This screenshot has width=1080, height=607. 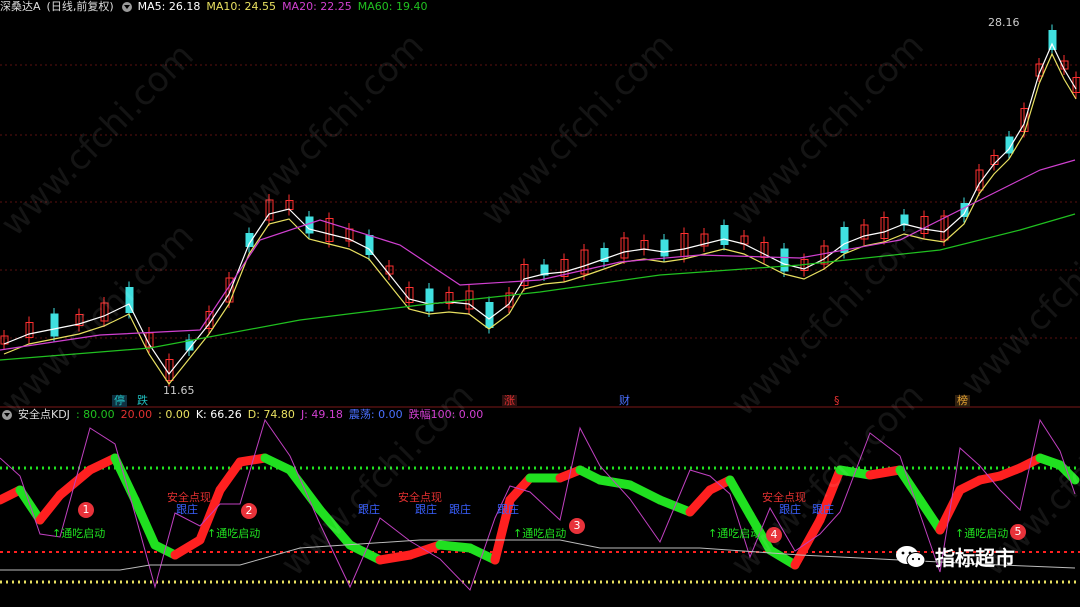 What do you see at coordinates (577, 526) in the screenshot?
I see `step-badge-3: 3` at bounding box center [577, 526].